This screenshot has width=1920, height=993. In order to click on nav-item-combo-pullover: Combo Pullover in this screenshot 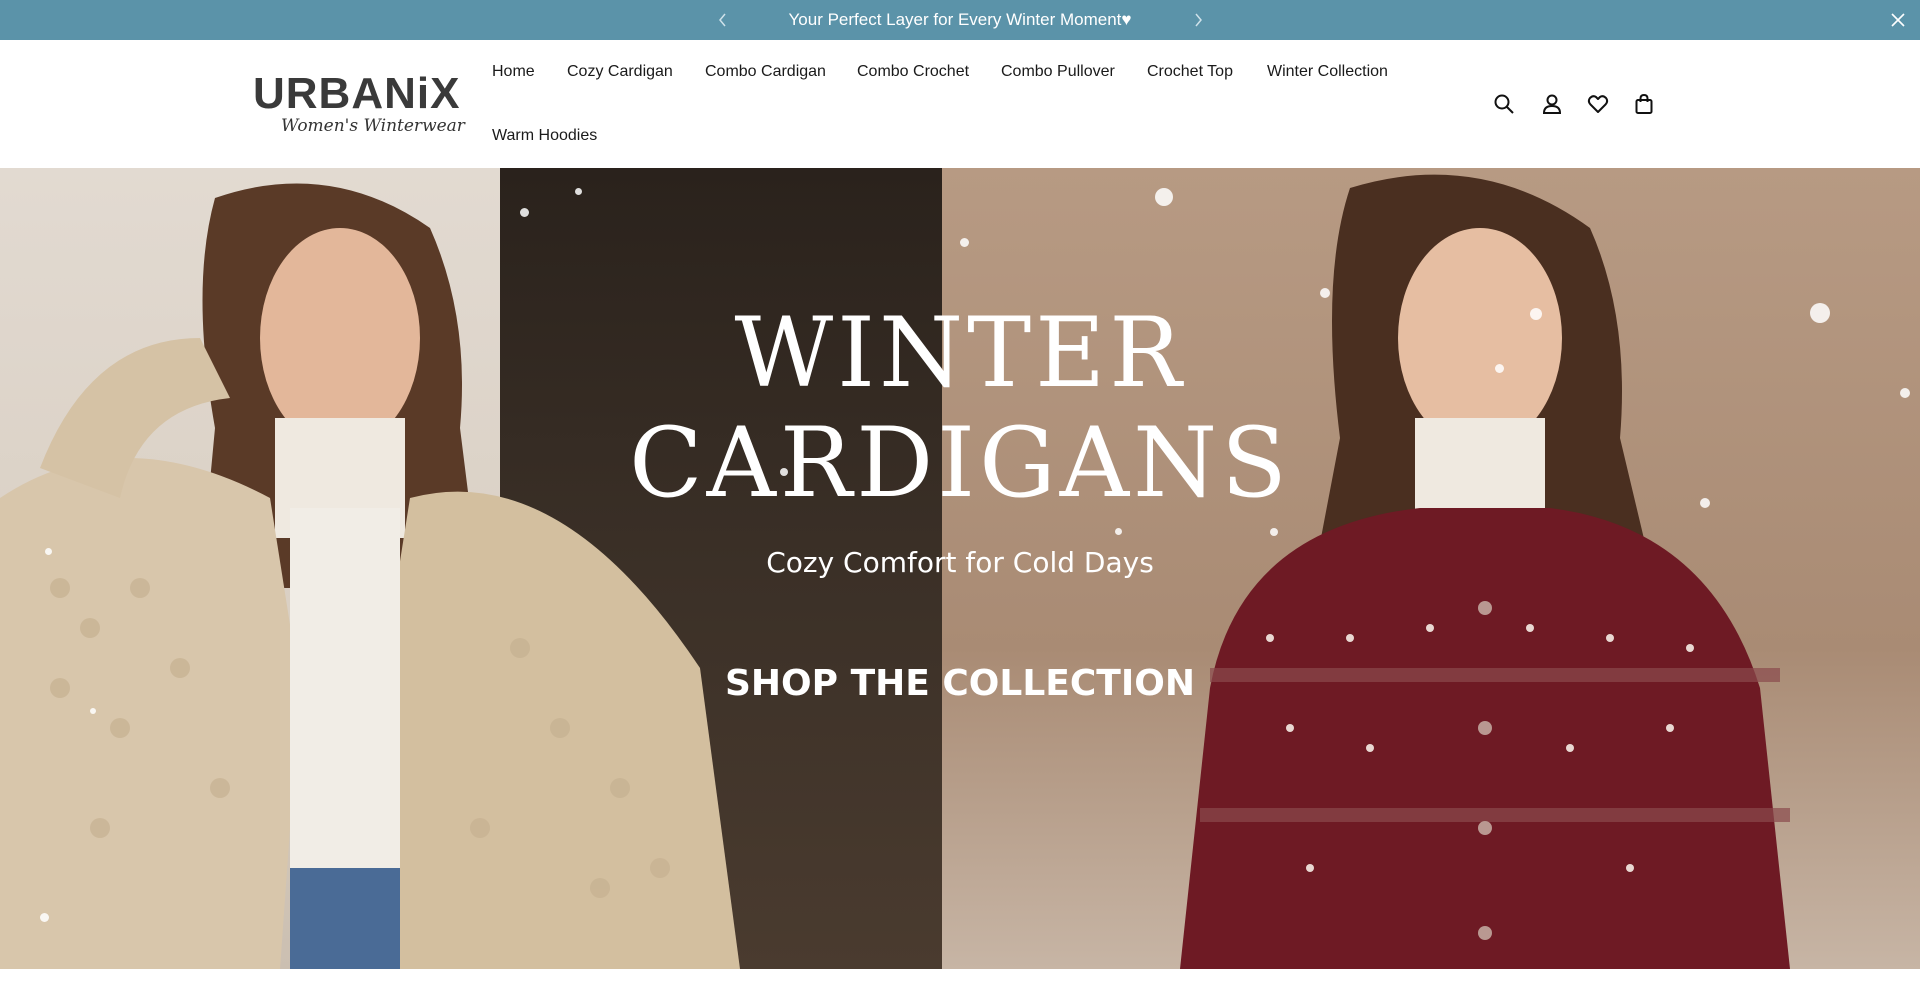, I will do `click(1058, 72)`.